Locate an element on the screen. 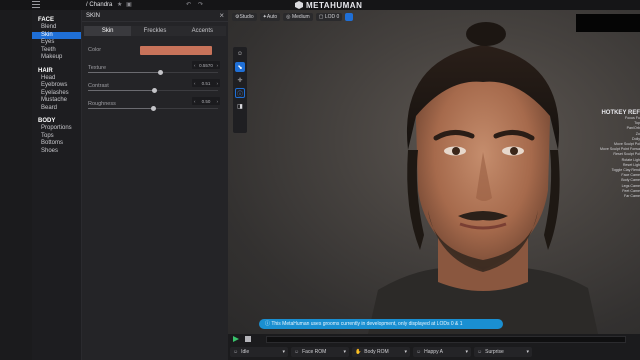  viewport-toolbar: ⚙Studio ✦Auto ◎ Medium ▢ LOD 0 is located at coordinates (293, 17).